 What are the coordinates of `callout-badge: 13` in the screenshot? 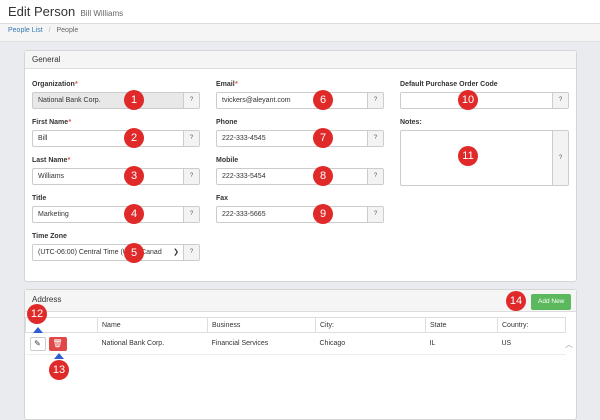 It's located at (59, 370).